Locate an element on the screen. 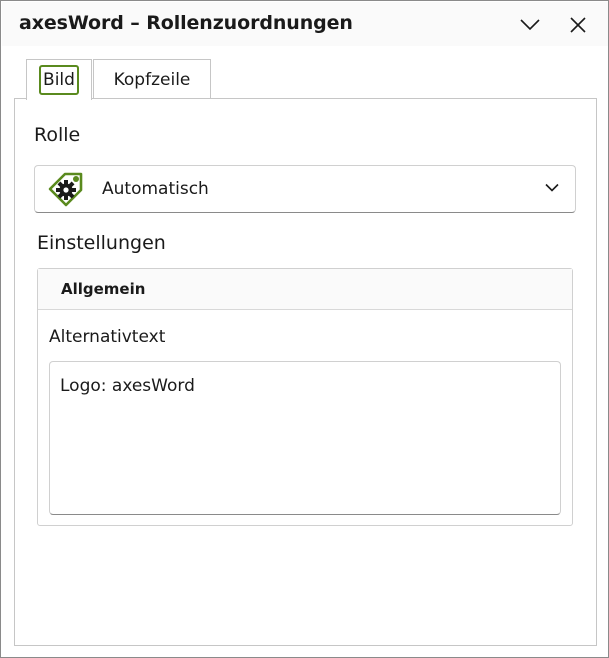 The width and height of the screenshot is (609, 658). alt-text-label: Alternativtext is located at coordinates (107, 337).